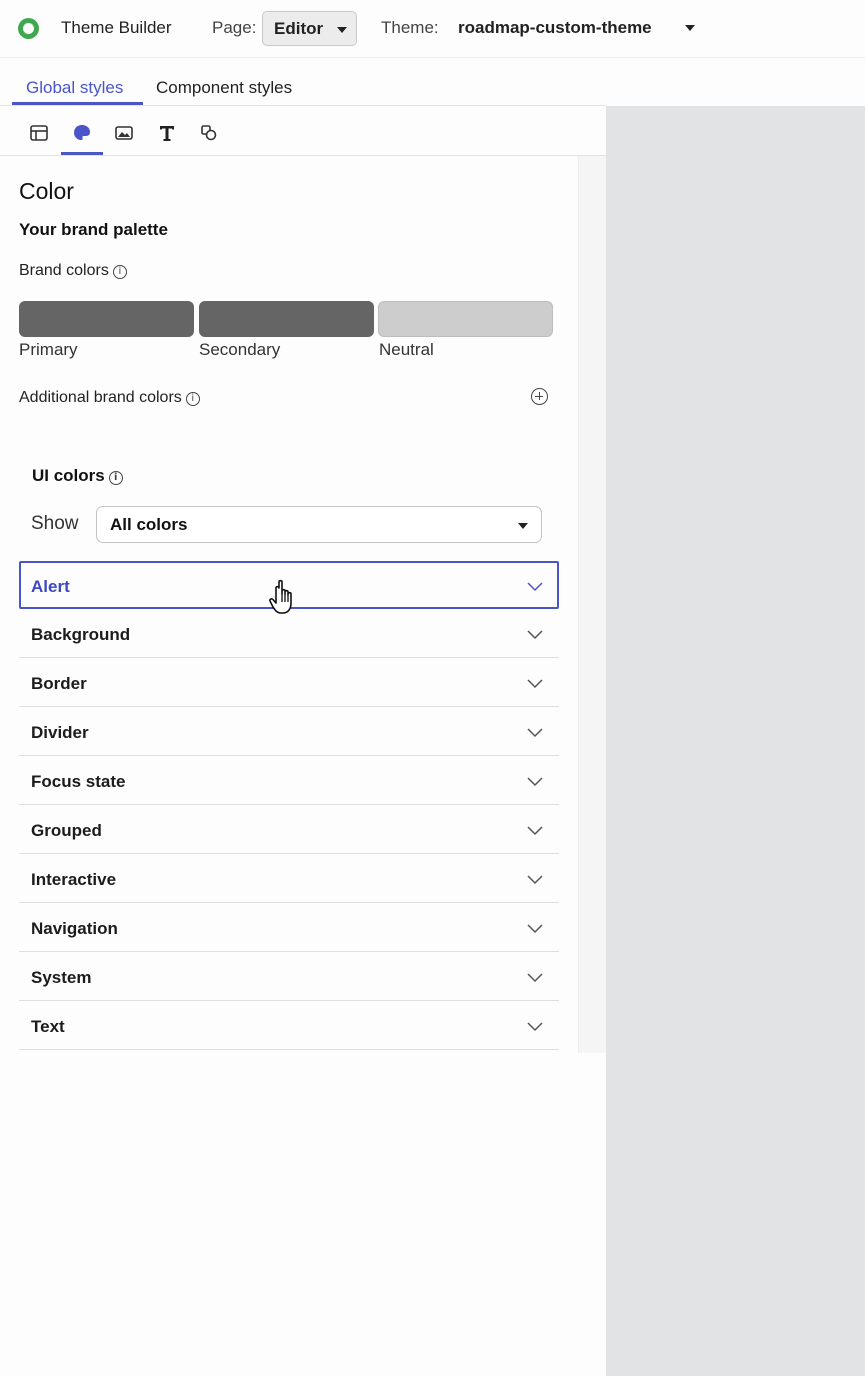 The image size is (865, 1376). What do you see at coordinates (592, 604) in the screenshot?
I see `panel-scrollbar-track` at bounding box center [592, 604].